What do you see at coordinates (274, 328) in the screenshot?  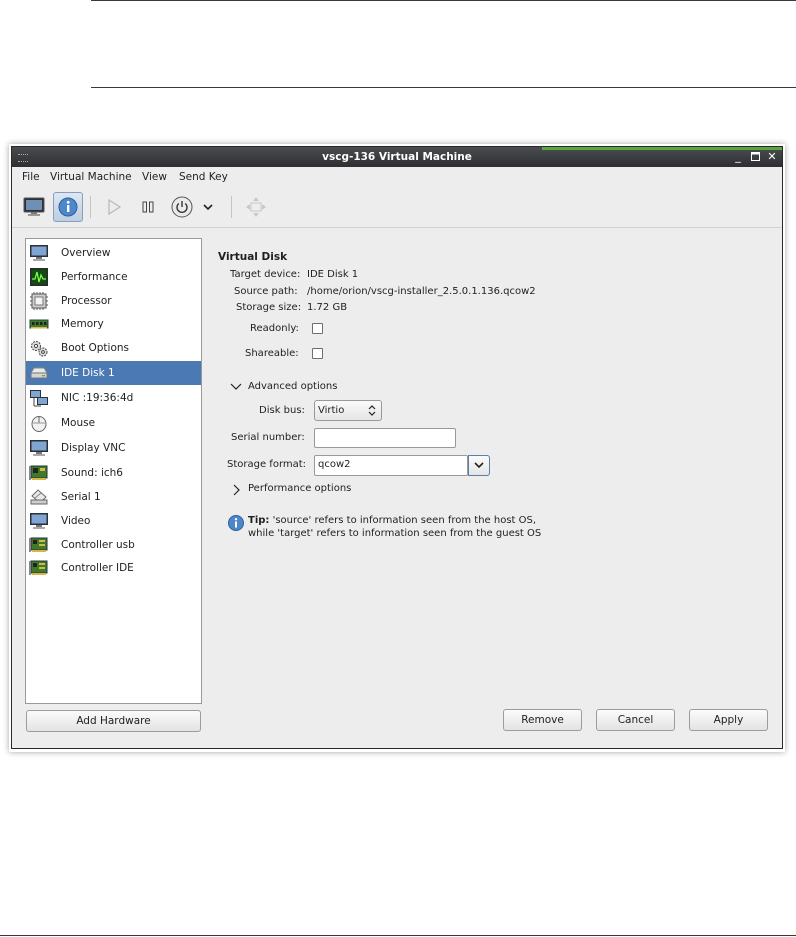 I see `readonly-label: Readonly:` at bounding box center [274, 328].